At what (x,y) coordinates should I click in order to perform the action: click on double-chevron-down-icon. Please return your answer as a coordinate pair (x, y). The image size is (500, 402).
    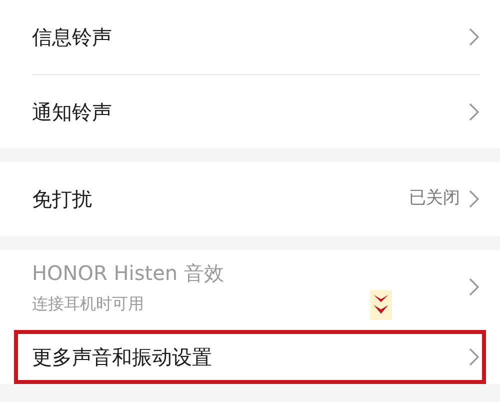
    Looking at the image, I should click on (381, 305).